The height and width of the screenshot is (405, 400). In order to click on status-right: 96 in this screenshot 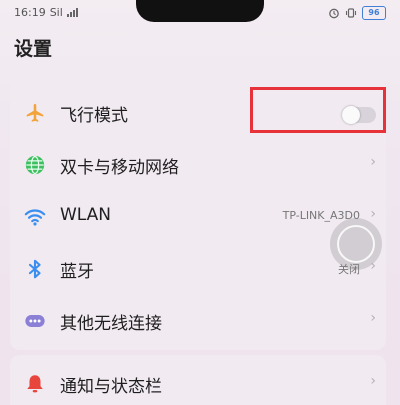, I will do `click(357, 13)`.